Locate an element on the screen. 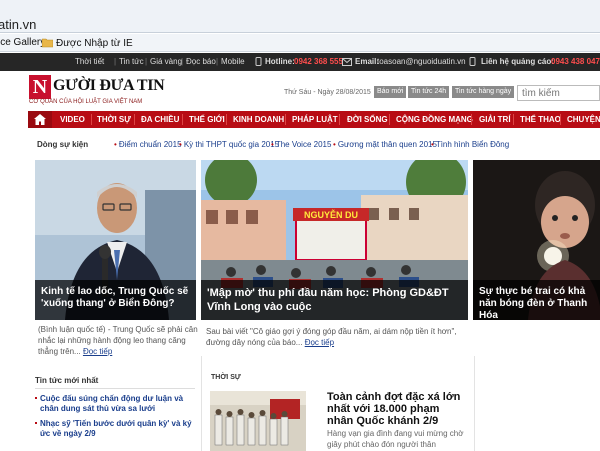  folder-icon is located at coordinates (47, 43).